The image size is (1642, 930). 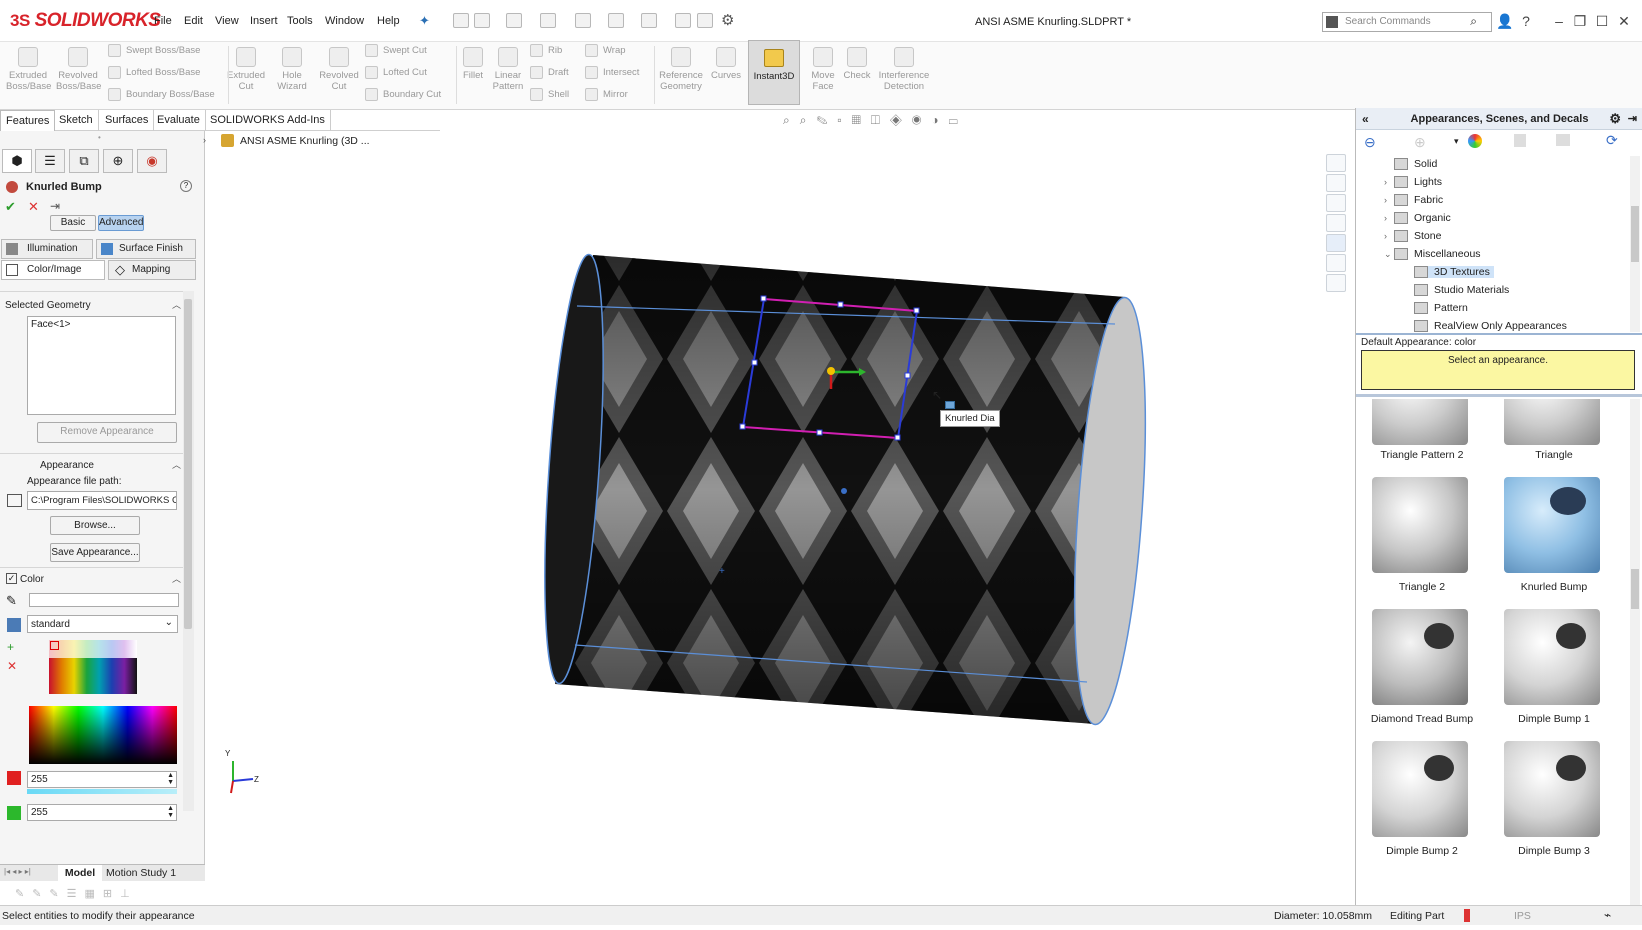 I want to click on pin-pane-icon: ⇥, so click(x=1632, y=119).